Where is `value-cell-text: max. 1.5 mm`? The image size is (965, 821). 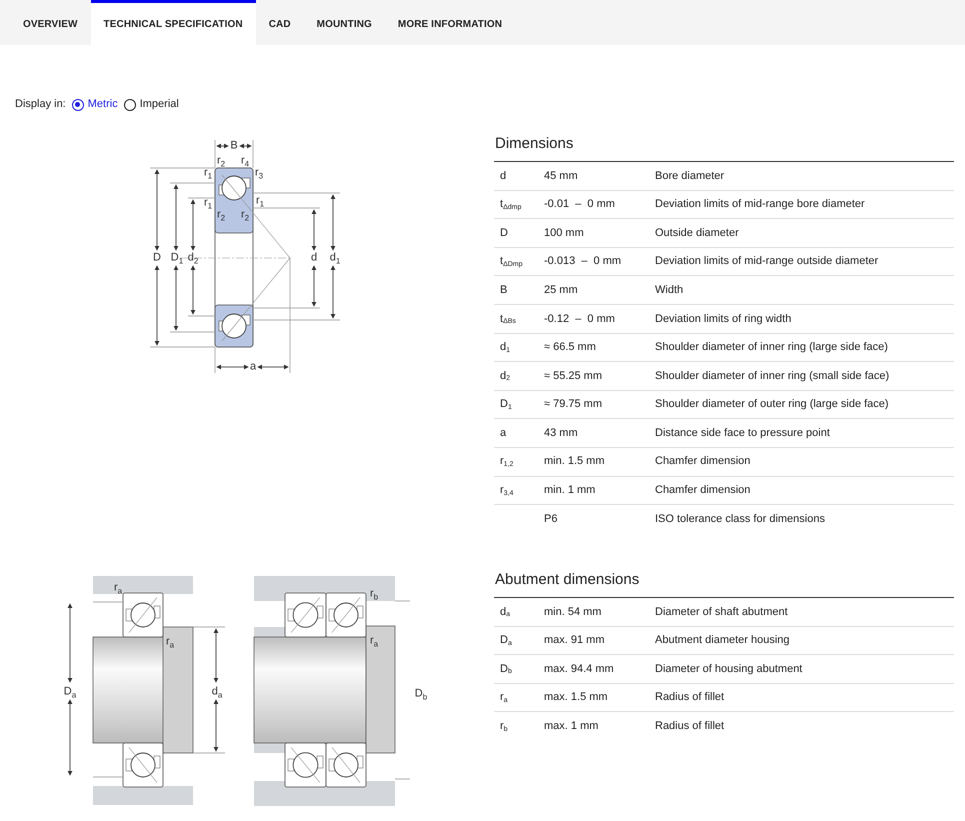 value-cell-text: max. 1.5 mm is located at coordinates (576, 698).